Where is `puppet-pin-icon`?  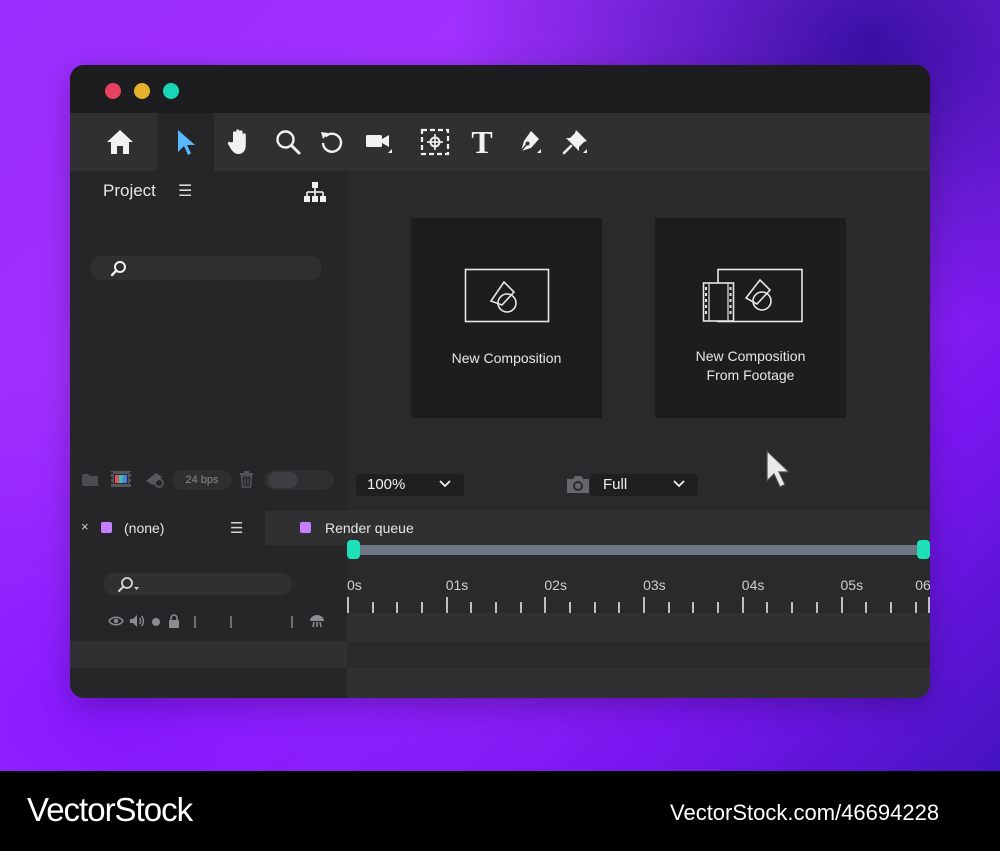
puppet-pin-icon is located at coordinates (574, 142).